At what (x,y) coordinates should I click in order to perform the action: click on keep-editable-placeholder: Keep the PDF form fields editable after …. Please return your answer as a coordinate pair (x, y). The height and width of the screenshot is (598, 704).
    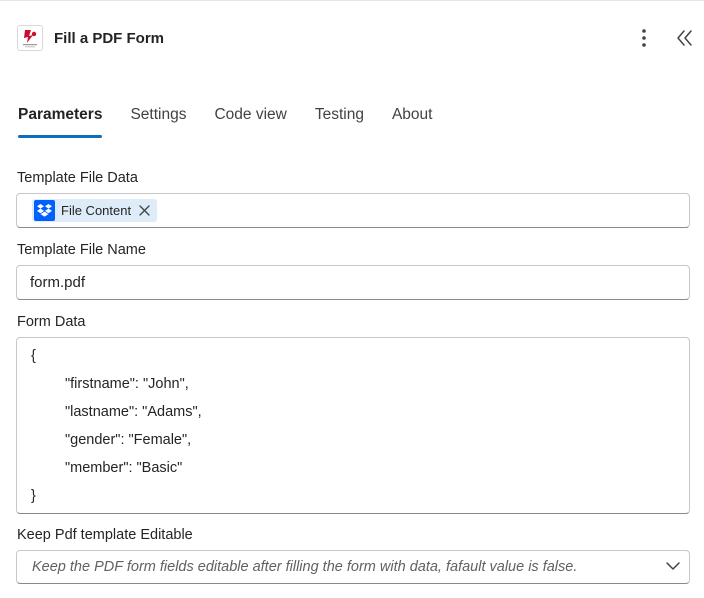
    Looking at the image, I should click on (305, 567).